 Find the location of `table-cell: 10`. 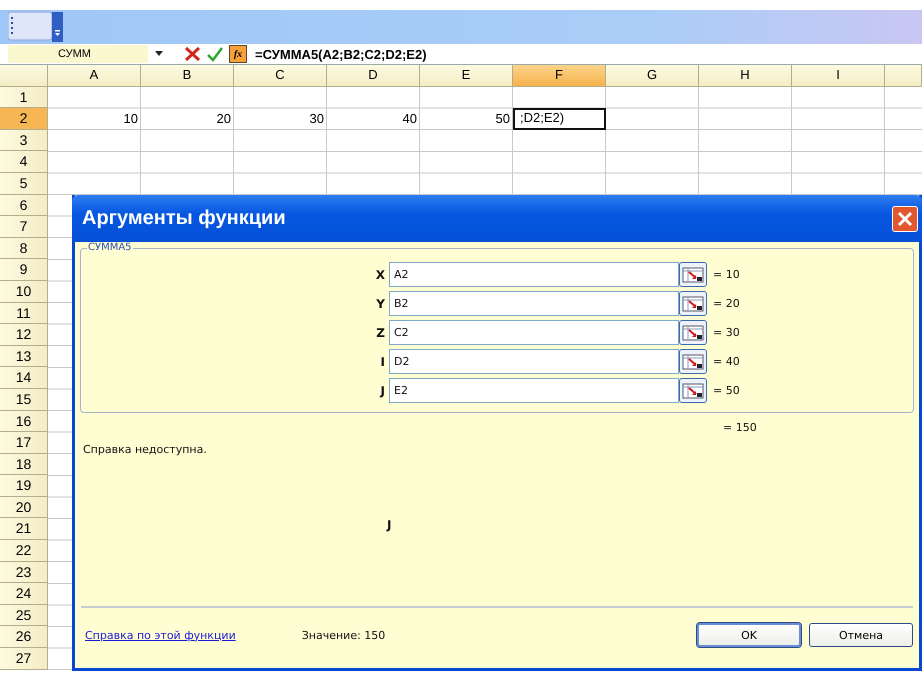

table-cell: 10 is located at coordinates (94, 119).